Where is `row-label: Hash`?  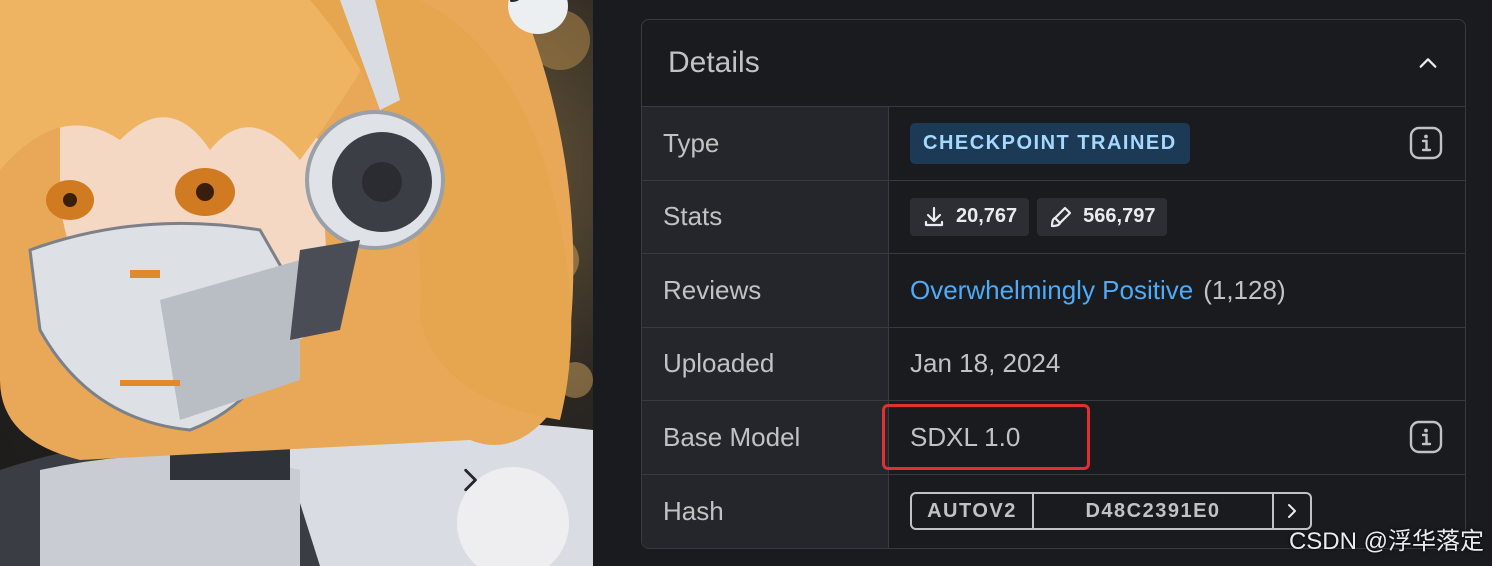
row-label: Hash is located at coordinates (765, 511).